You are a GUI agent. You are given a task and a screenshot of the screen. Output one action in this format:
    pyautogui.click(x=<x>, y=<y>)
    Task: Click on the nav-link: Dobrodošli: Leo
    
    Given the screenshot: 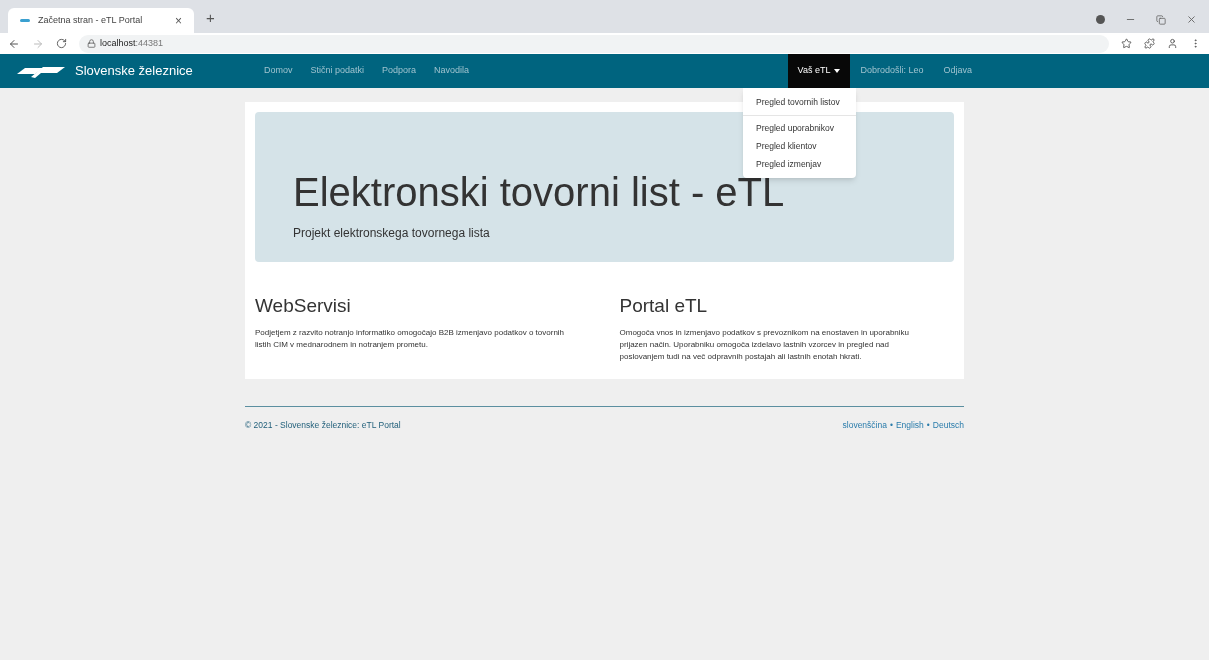 What is the action you would take?
    pyautogui.click(x=892, y=71)
    